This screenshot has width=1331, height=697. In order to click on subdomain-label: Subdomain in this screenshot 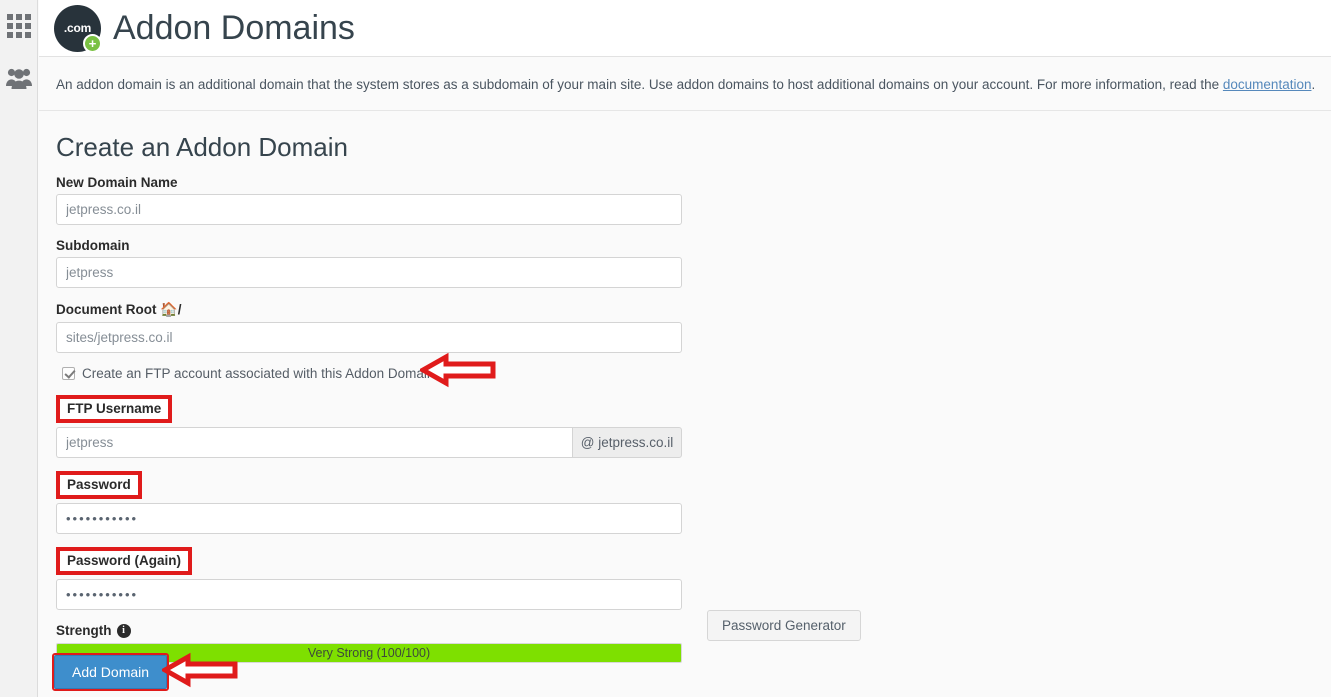, I will do `click(93, 245)`.